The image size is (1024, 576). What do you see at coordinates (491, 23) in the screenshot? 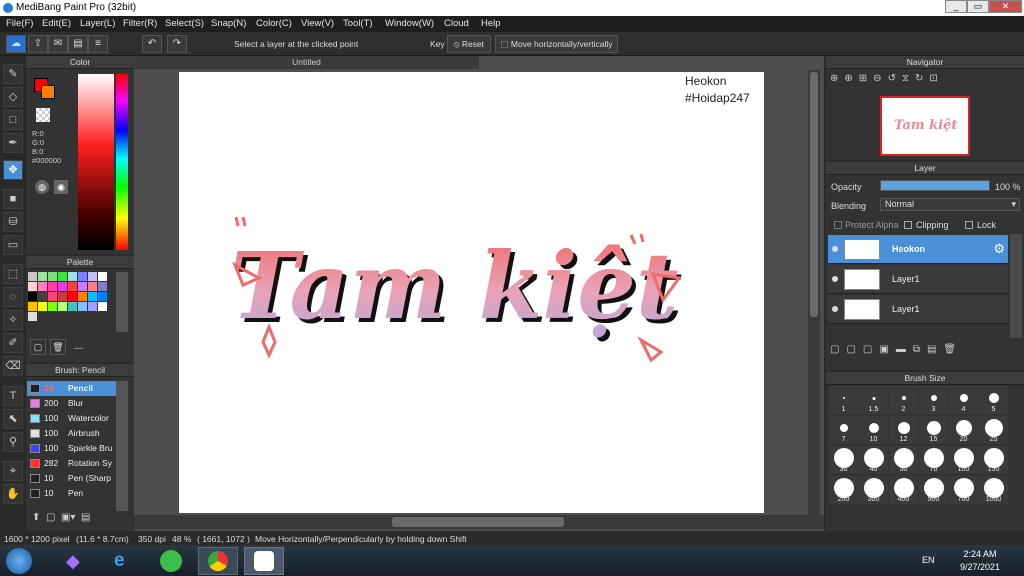
I see `menu-help: Help` at bounding box center [491, 23].